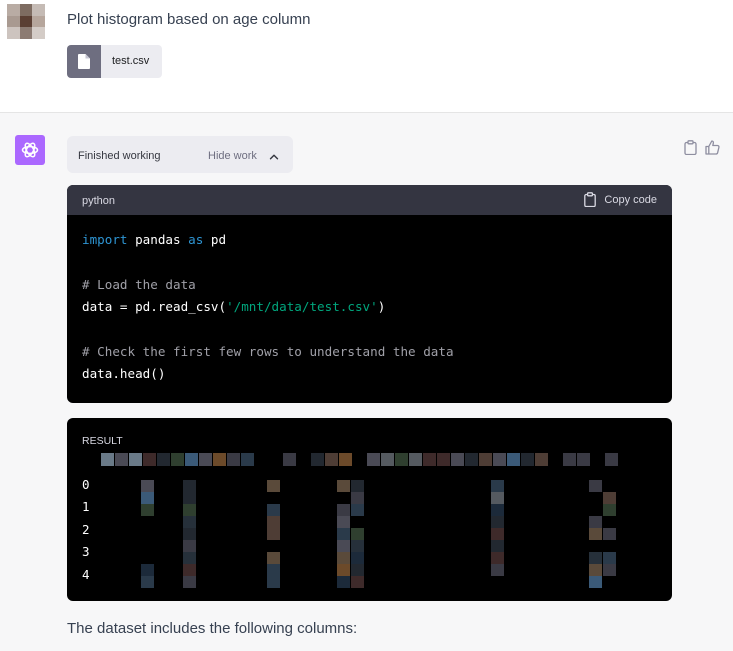  I want to click on result-title: RESULT, so click(102, 441).